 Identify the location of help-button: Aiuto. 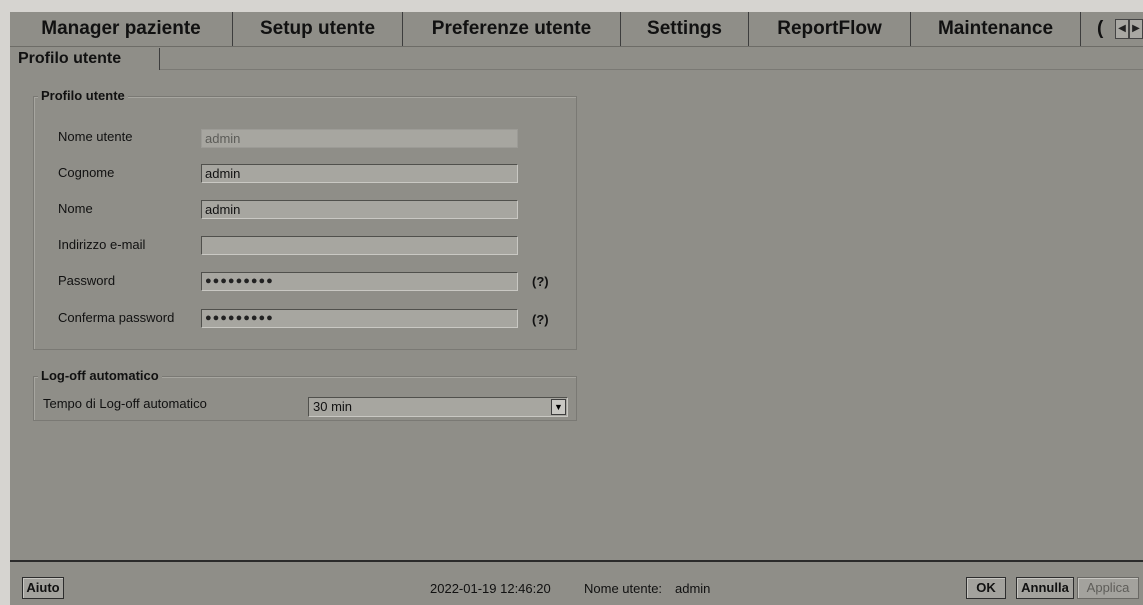
(43, 588).